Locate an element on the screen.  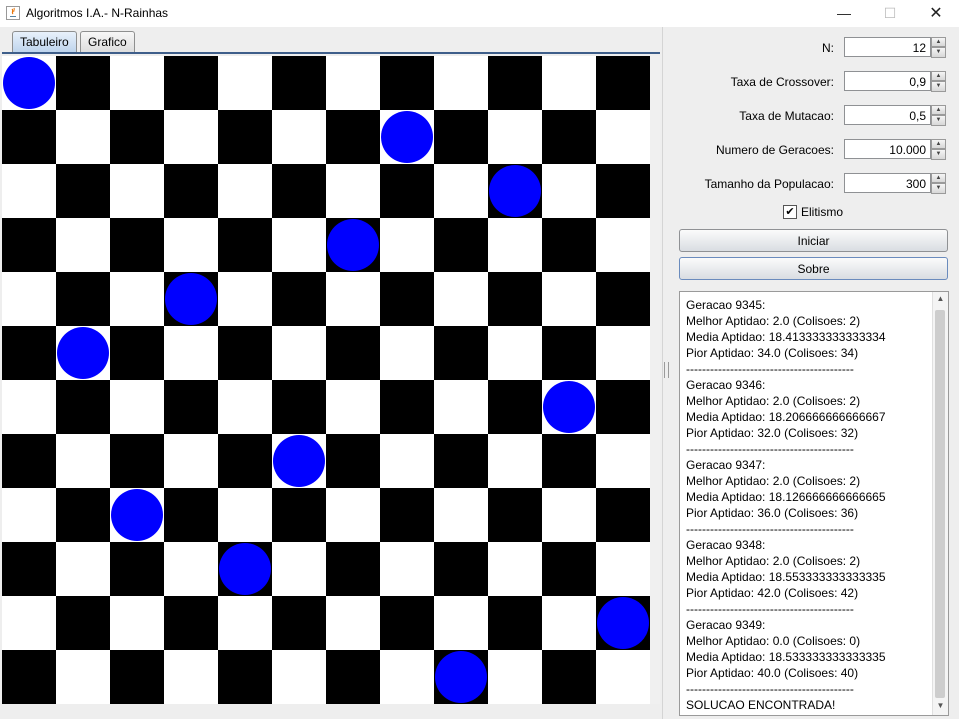
population-decrement-button: ▼ is located at coordinates (938, 188).